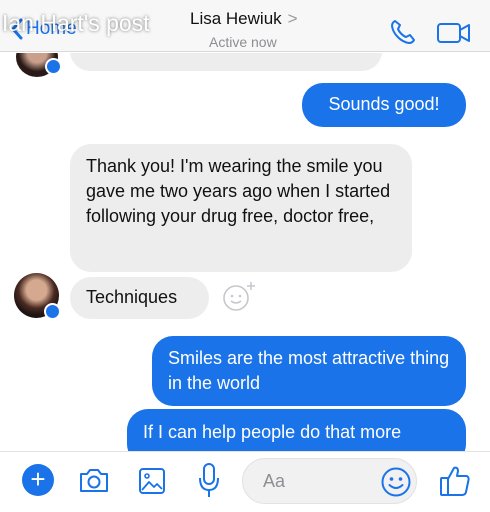  What do you see at coordinates (139, 298) in the screenshot?
I see `message-bubble-incoming: Techniques` at bounding box center [139, 298].